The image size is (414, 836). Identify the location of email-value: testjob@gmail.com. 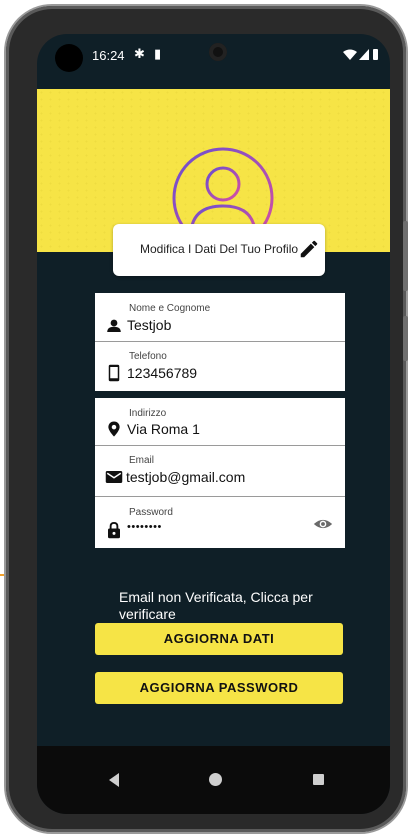
(186, 477).